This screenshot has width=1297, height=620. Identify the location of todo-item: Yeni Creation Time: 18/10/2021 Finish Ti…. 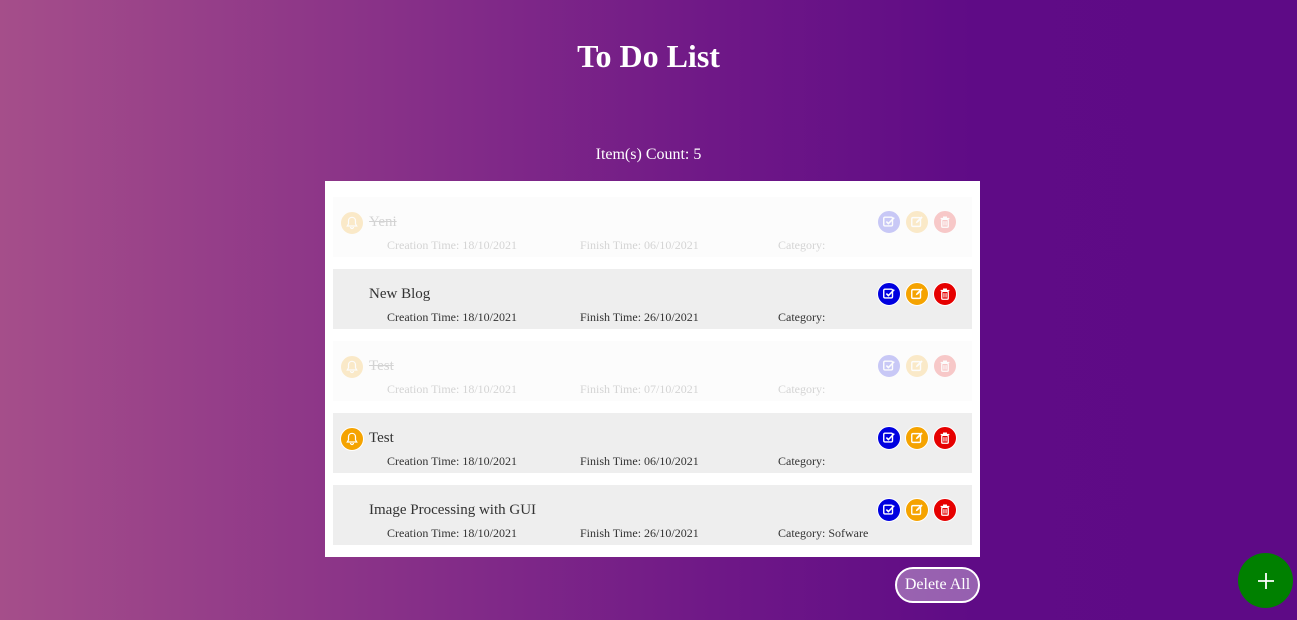
(652, 227).